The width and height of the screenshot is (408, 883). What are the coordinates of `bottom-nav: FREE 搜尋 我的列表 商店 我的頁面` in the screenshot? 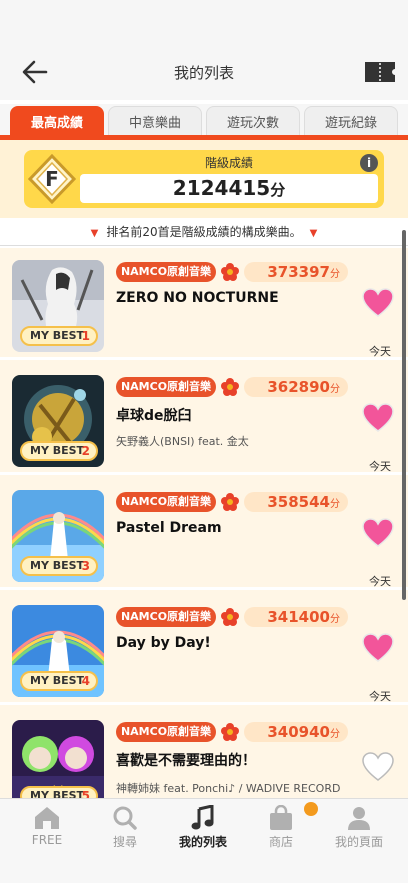 It's located at (204, 825).